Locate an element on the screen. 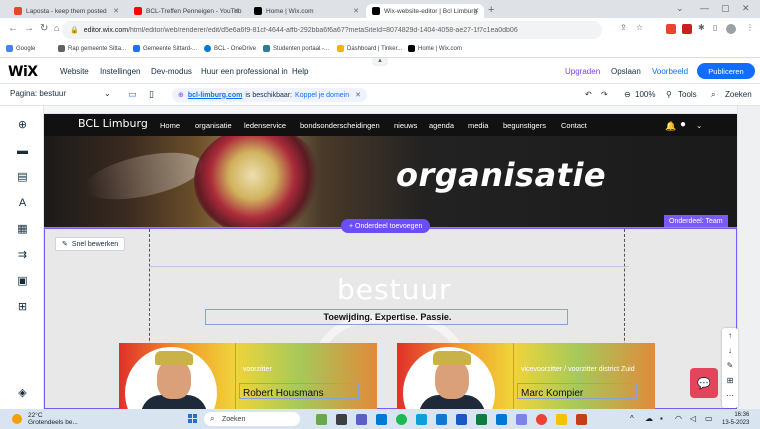 The height and width of the screenshot is (429, 760). excel-icon is located at coordinates (481, 419).